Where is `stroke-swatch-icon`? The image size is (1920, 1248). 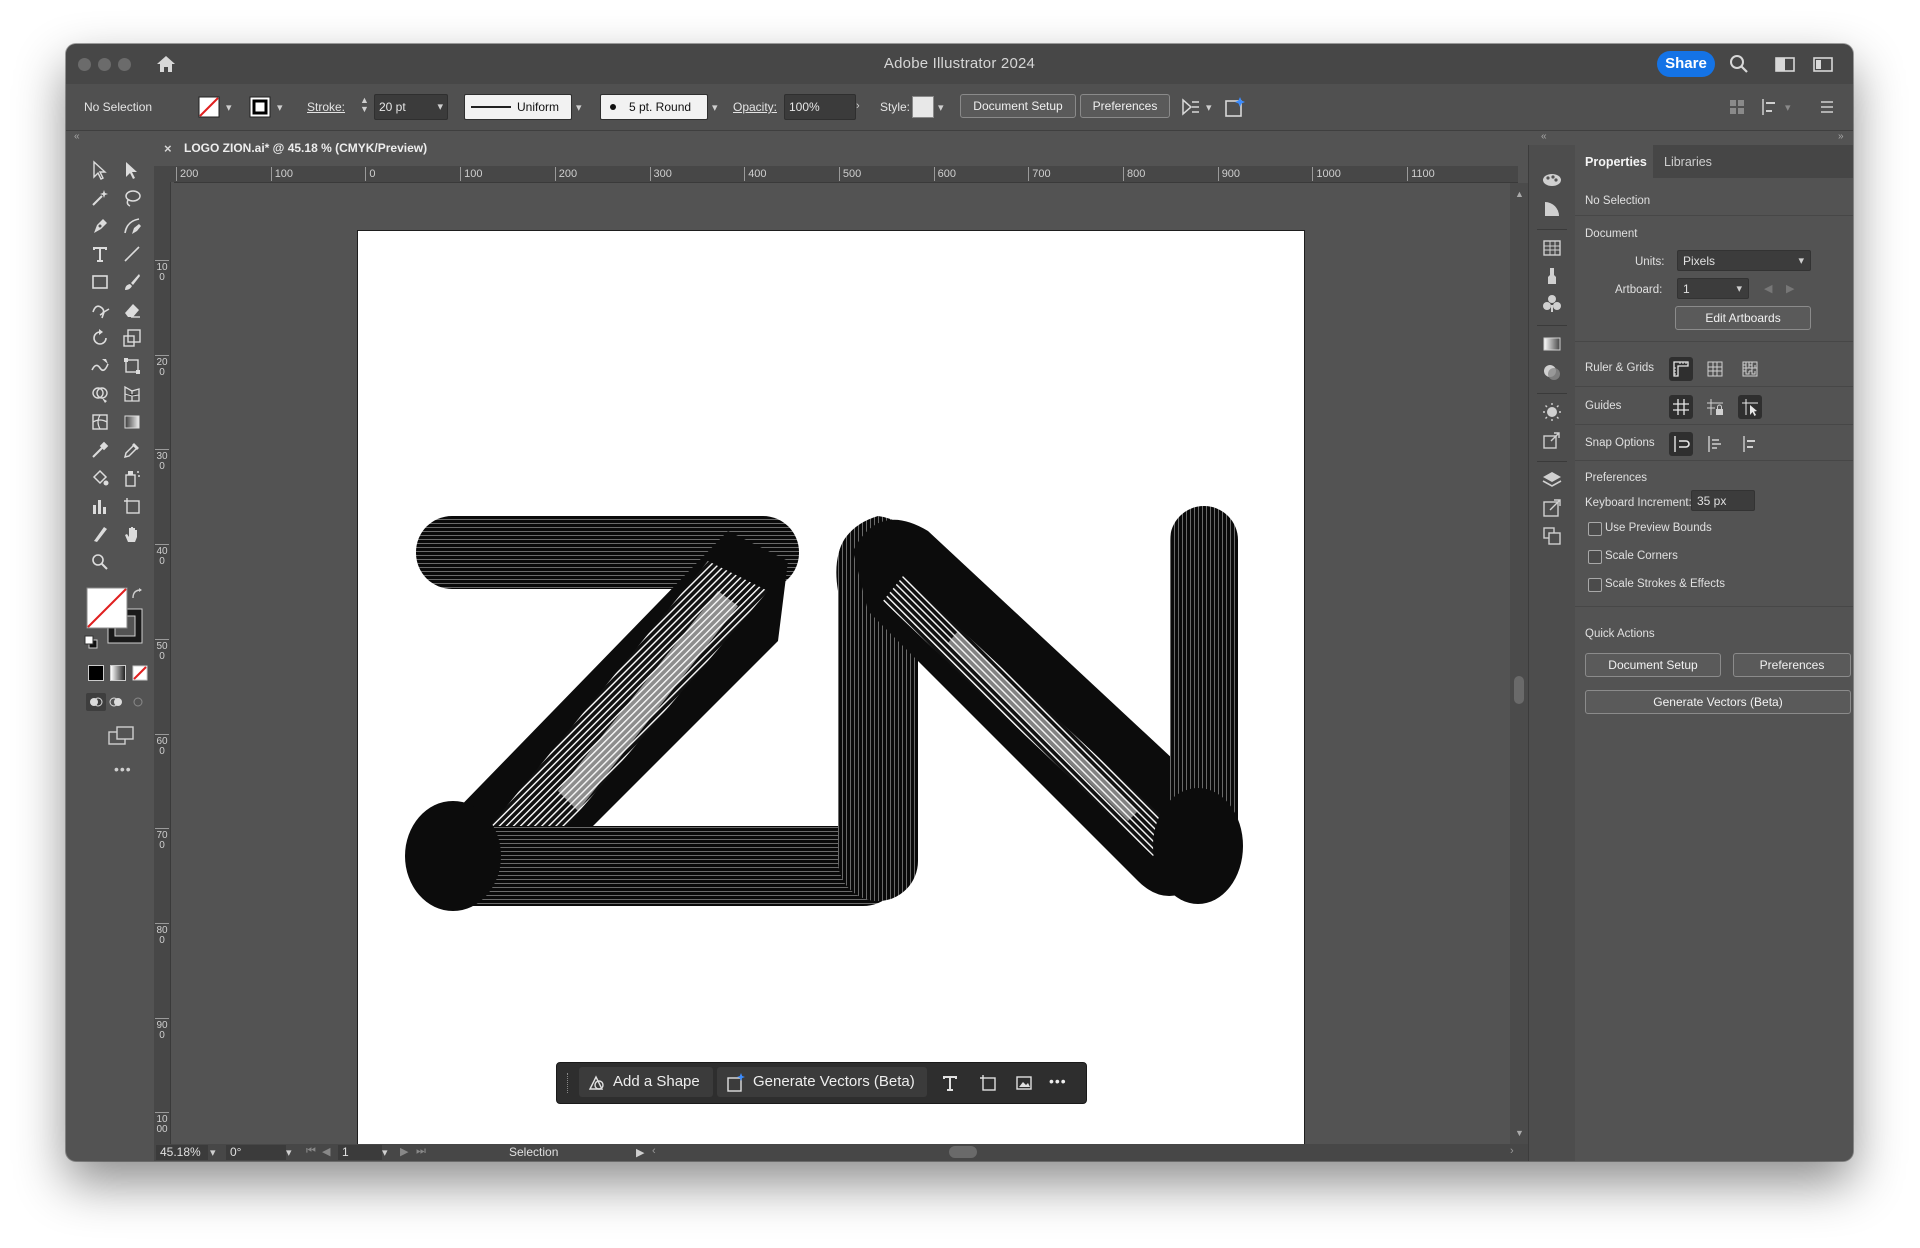 stroke-swatch-icon is located at coordinates (260, 107).